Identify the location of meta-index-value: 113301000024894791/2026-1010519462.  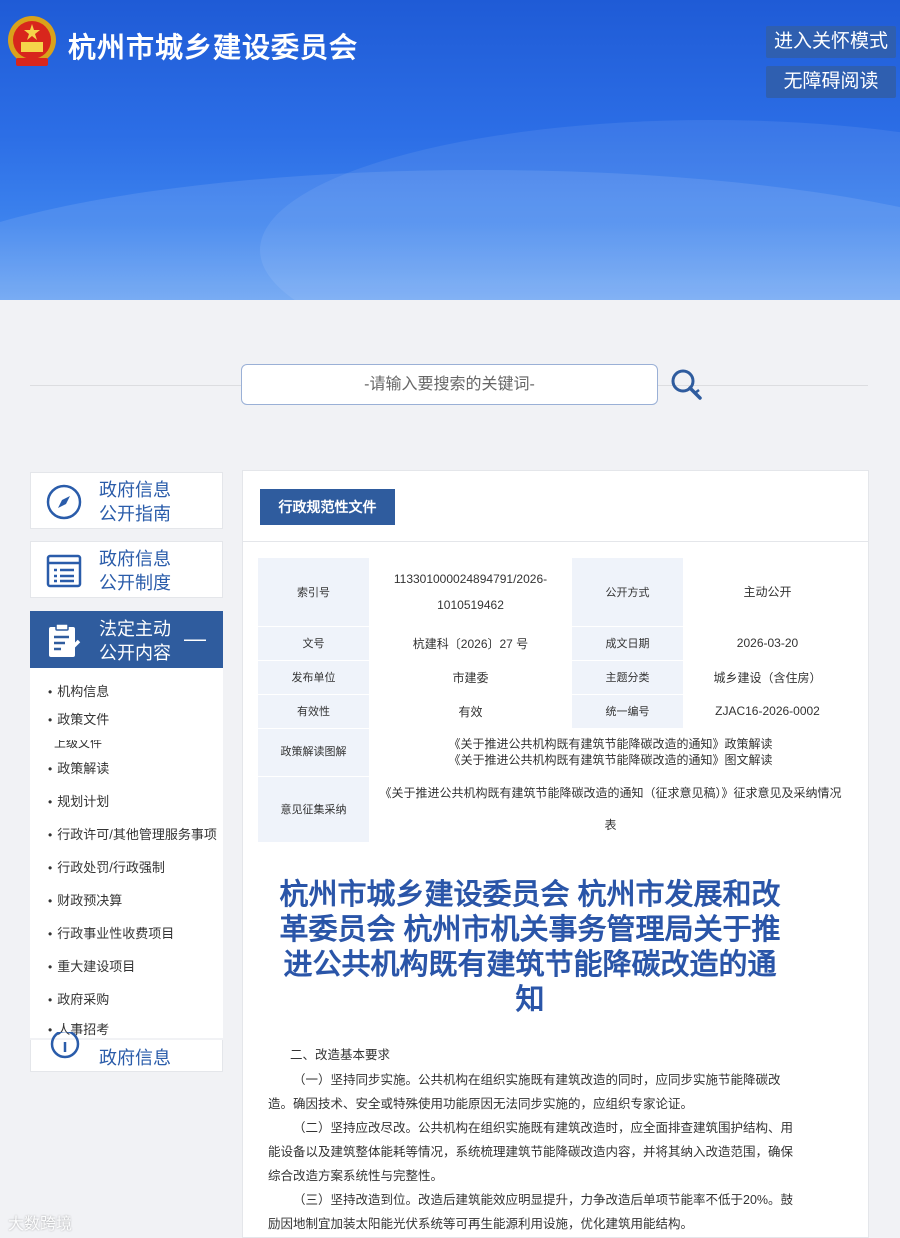
(470, 592).